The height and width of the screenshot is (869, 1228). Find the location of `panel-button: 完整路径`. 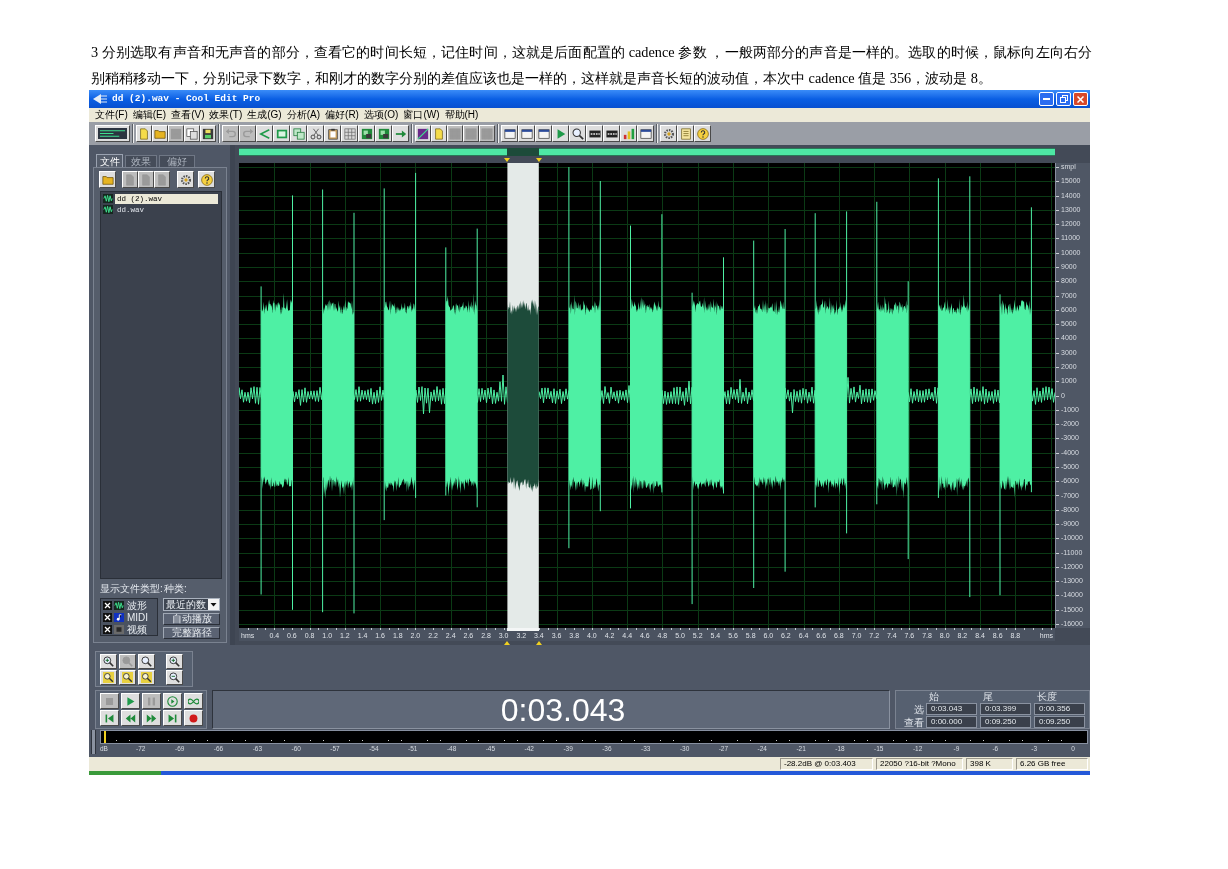

panel-button: 完整路径 is located at coordinates (191, 633).